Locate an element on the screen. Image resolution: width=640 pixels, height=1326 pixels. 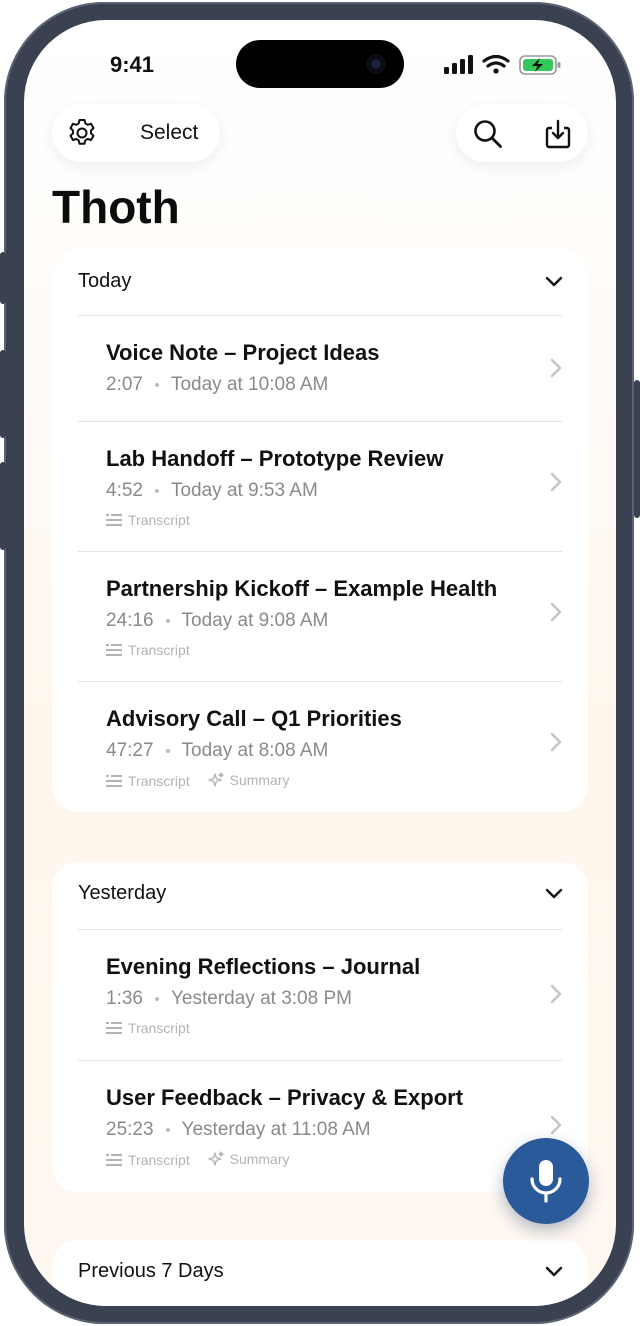
camera-icon is located at coordinates (376, 64).